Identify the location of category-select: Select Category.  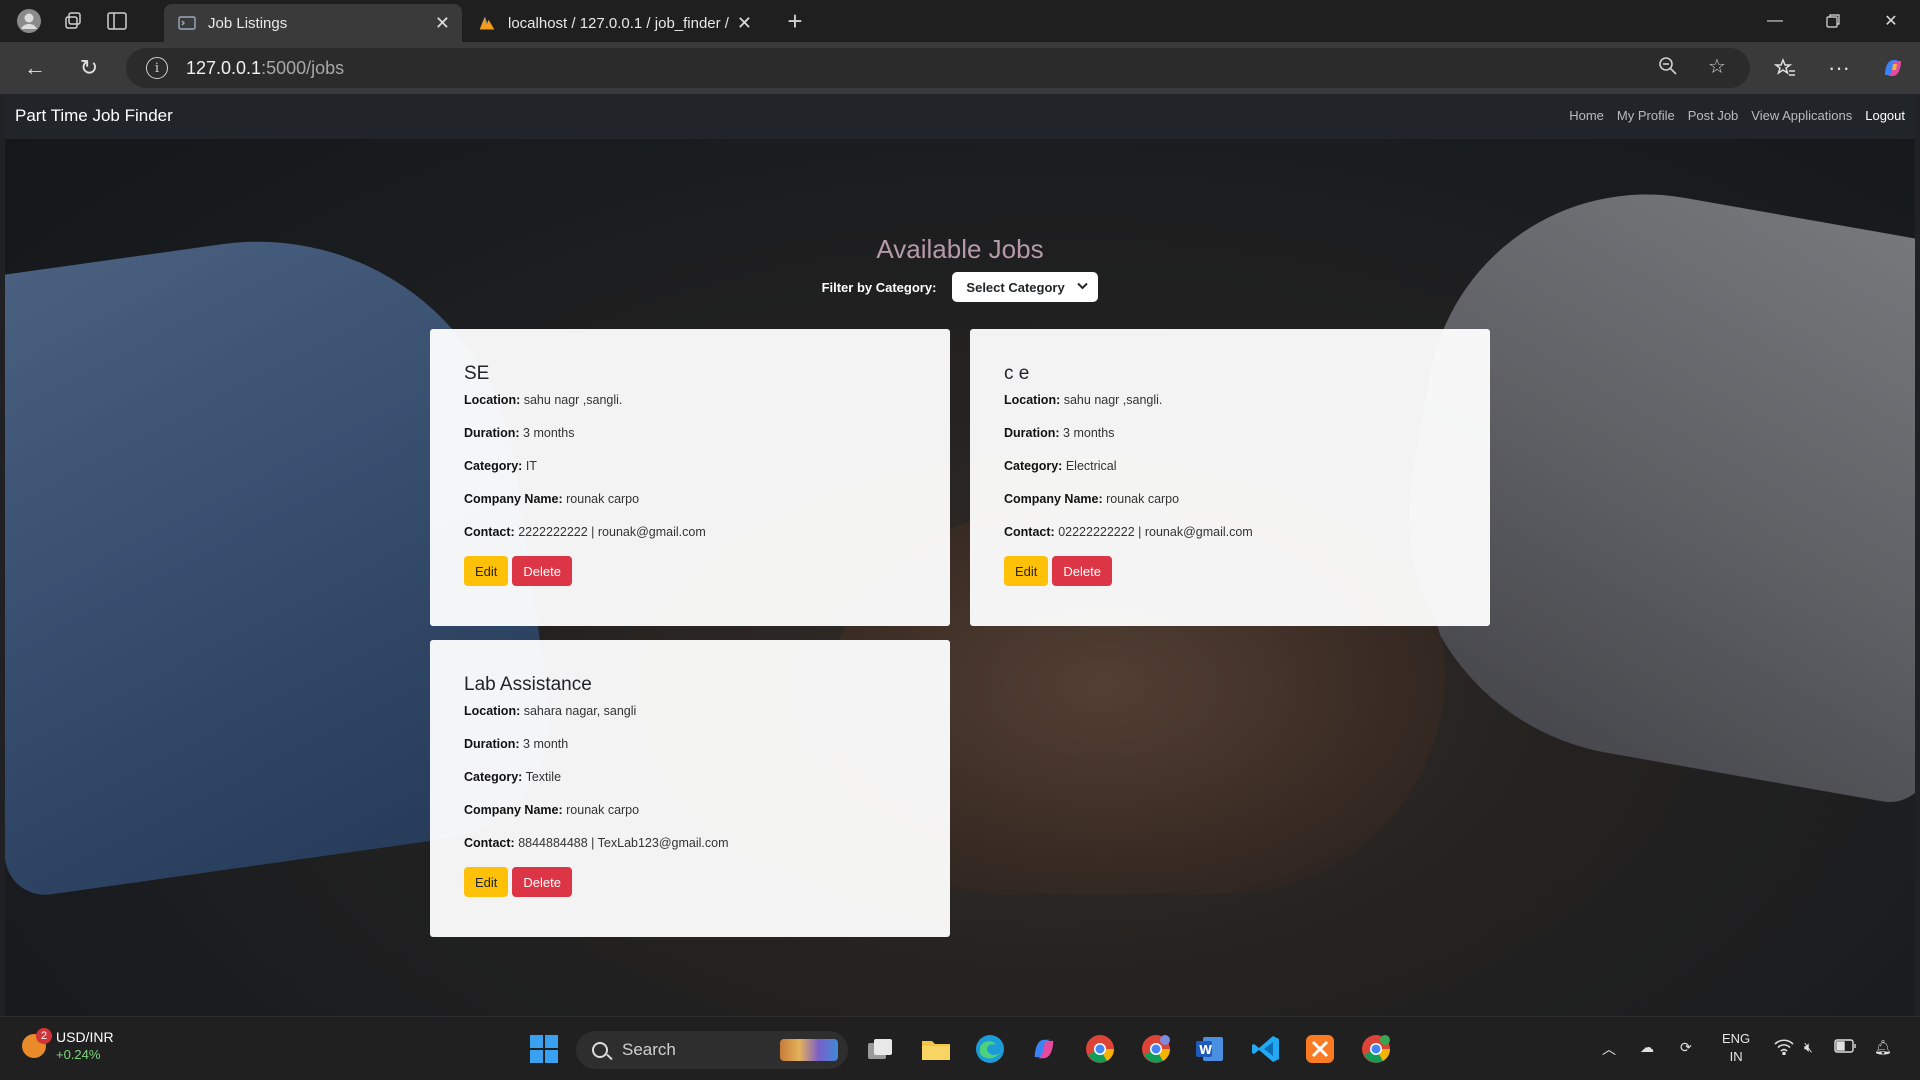
(1025, 287).